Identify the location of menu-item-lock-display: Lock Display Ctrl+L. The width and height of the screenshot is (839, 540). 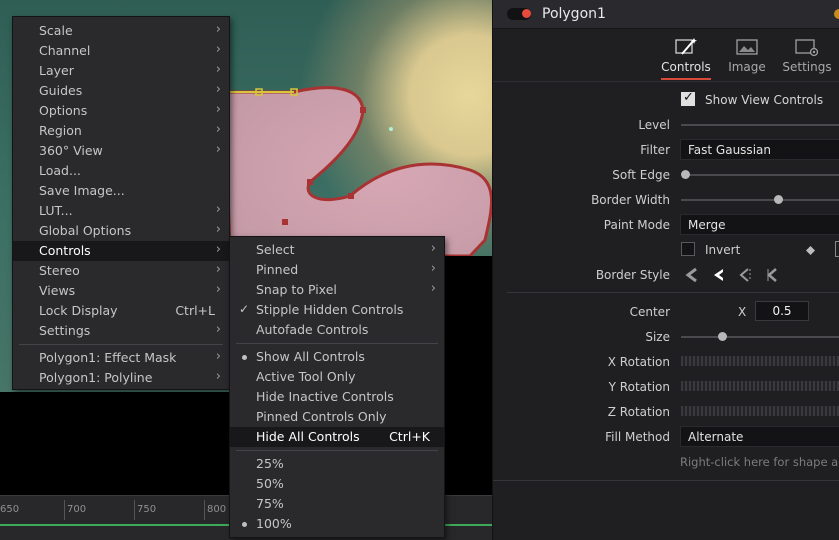
(121, 311).